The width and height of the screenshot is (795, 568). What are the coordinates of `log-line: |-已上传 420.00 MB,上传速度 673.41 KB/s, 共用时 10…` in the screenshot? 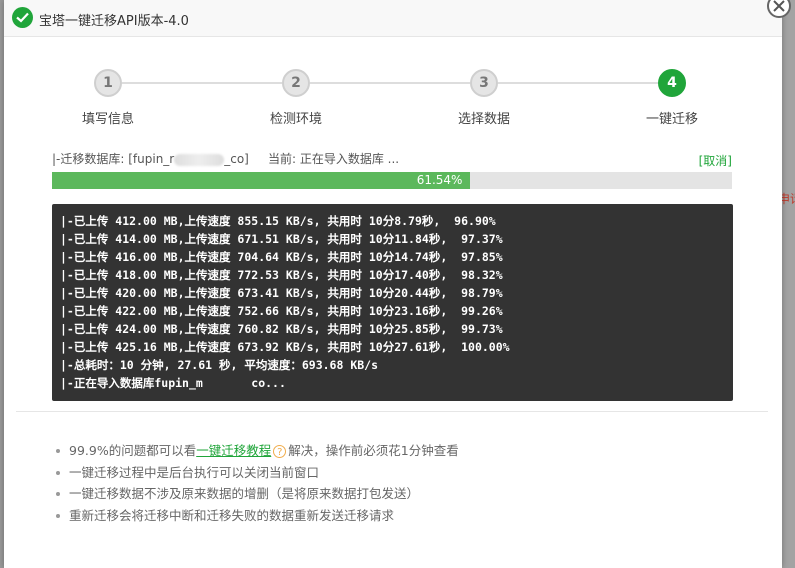 It's located at (281, 293).